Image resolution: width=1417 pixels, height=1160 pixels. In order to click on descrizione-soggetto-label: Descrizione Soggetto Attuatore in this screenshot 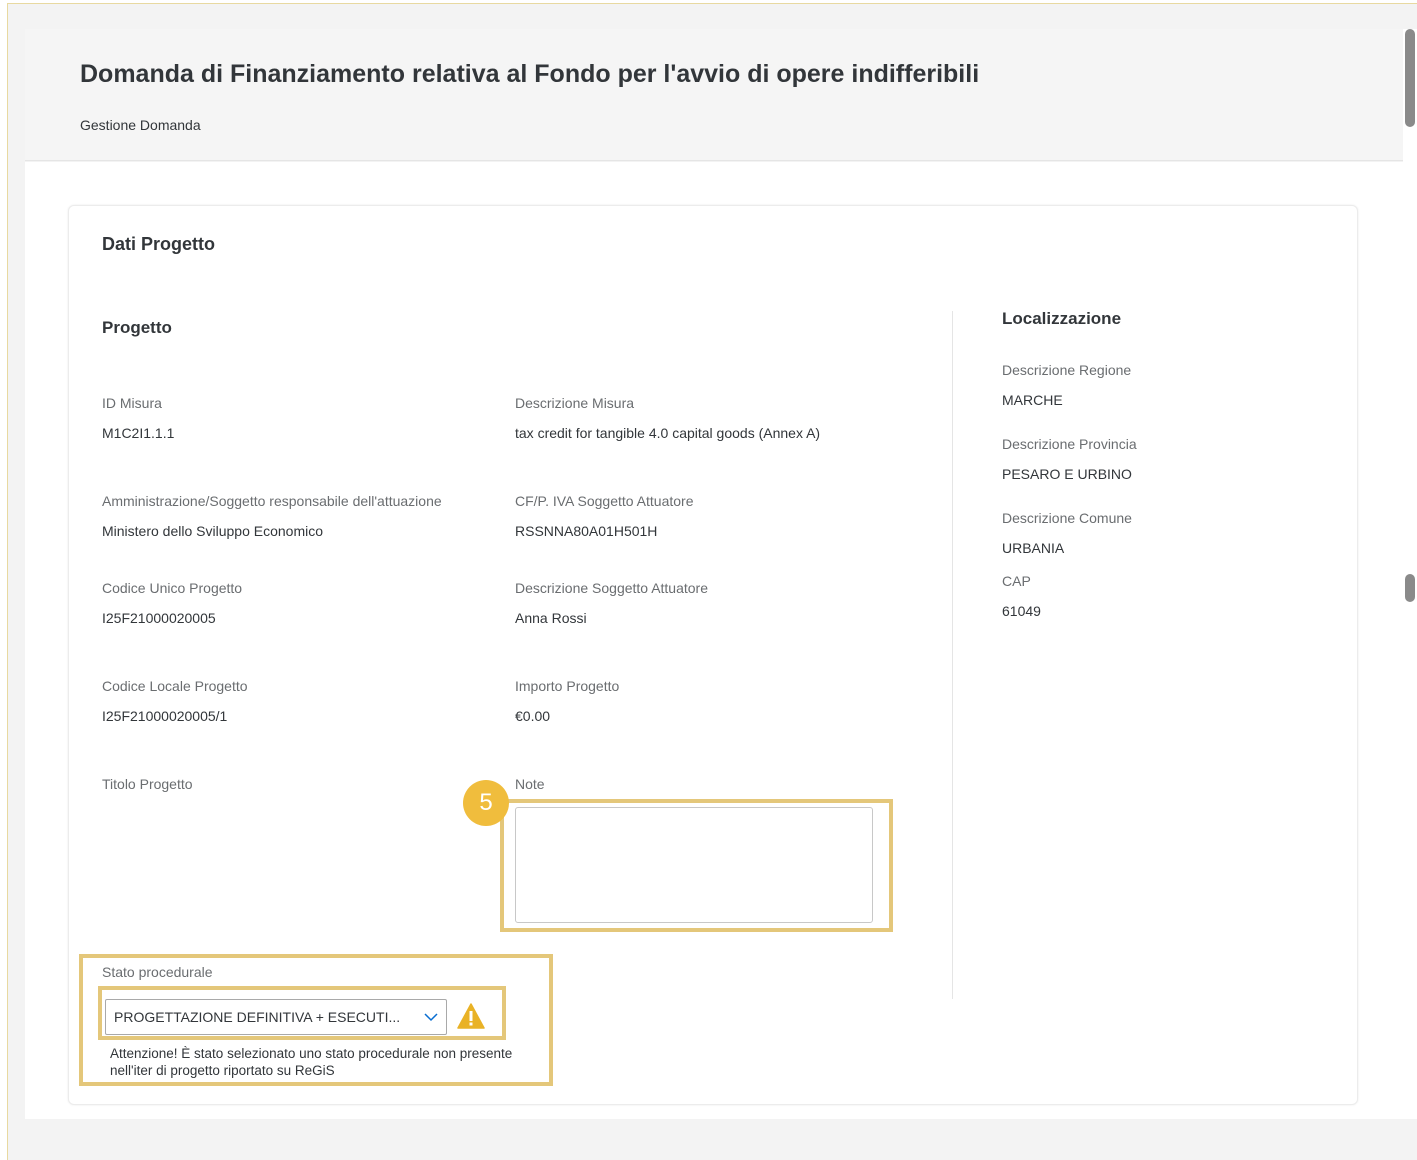, I will do `click(612, 588)`.